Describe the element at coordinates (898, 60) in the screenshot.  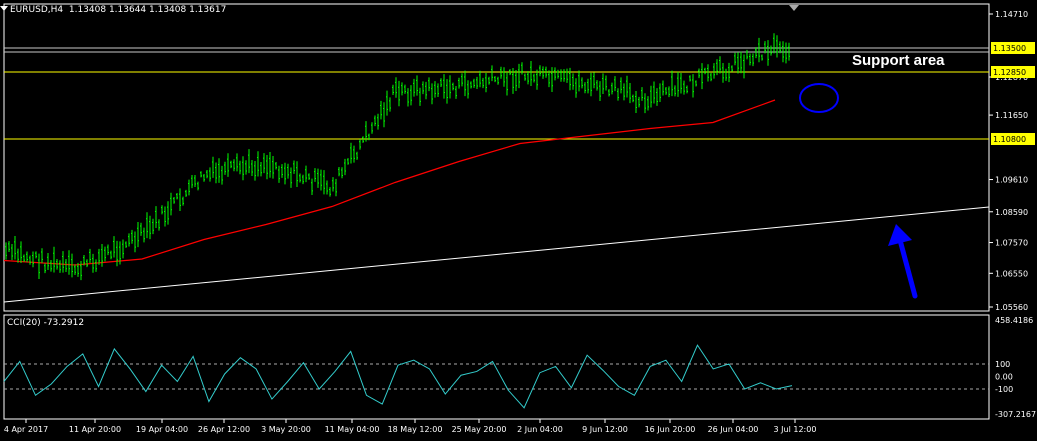
I see `support-area-annotation: Support area` at that location.